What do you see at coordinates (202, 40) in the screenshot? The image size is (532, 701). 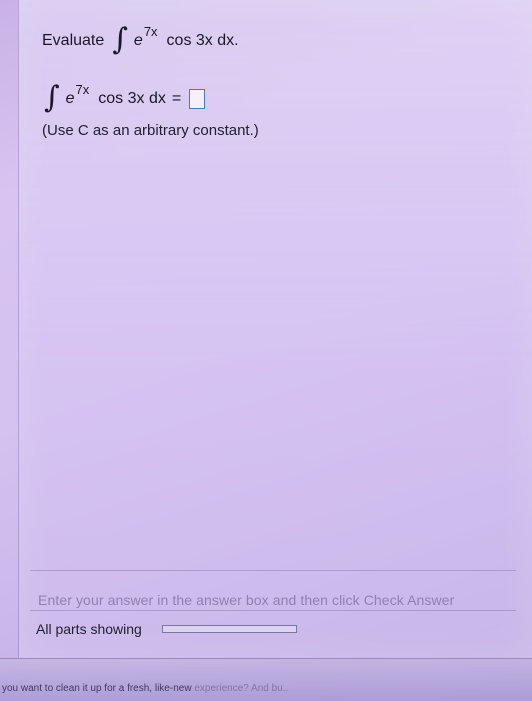 I see `question-trig-part: cos 3x dx.` at bounding box center [202, 40].